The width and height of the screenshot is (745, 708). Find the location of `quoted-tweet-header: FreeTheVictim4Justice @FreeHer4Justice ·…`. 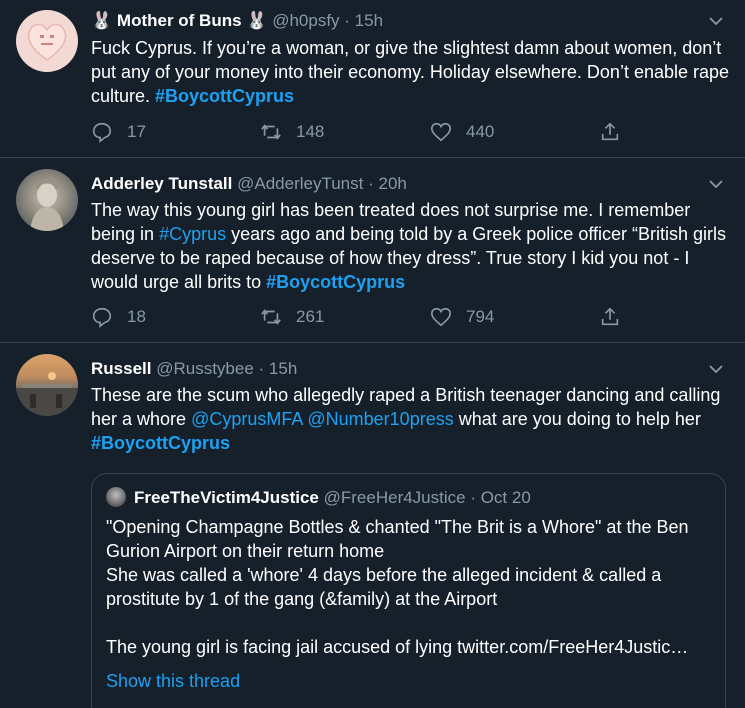

quoted-tweet-header: FreeTheVictim4Justice @FreeHer4Justice ·… is located at coordinates (318, 498).